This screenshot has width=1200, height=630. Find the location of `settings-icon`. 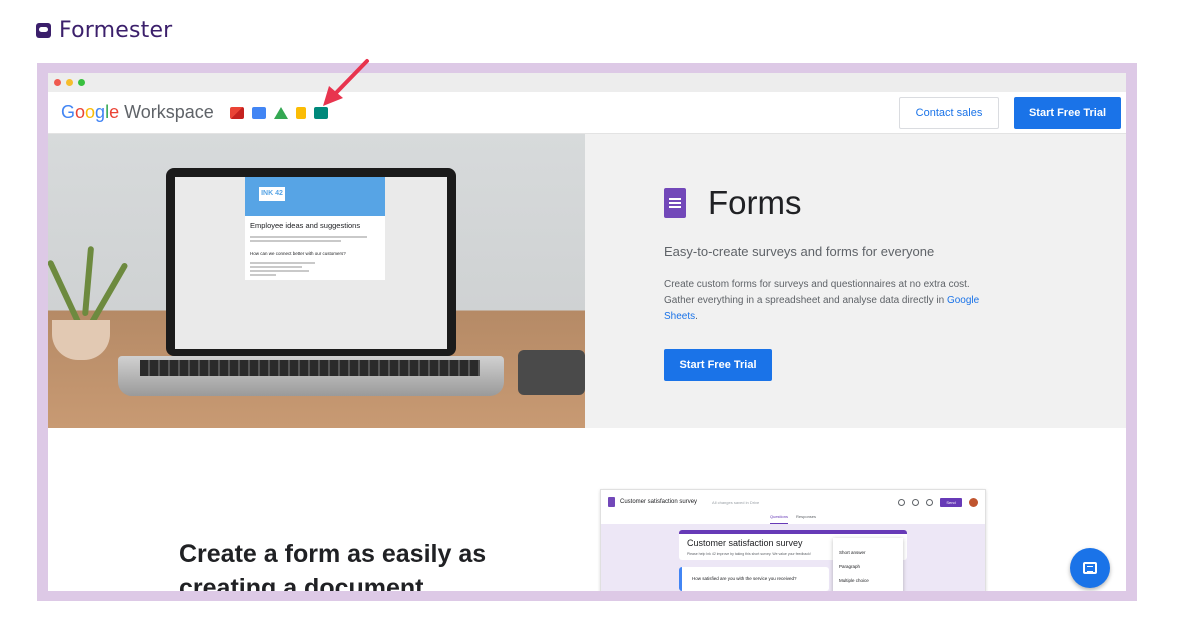

settings-icon is located at coordinates (929, 502).